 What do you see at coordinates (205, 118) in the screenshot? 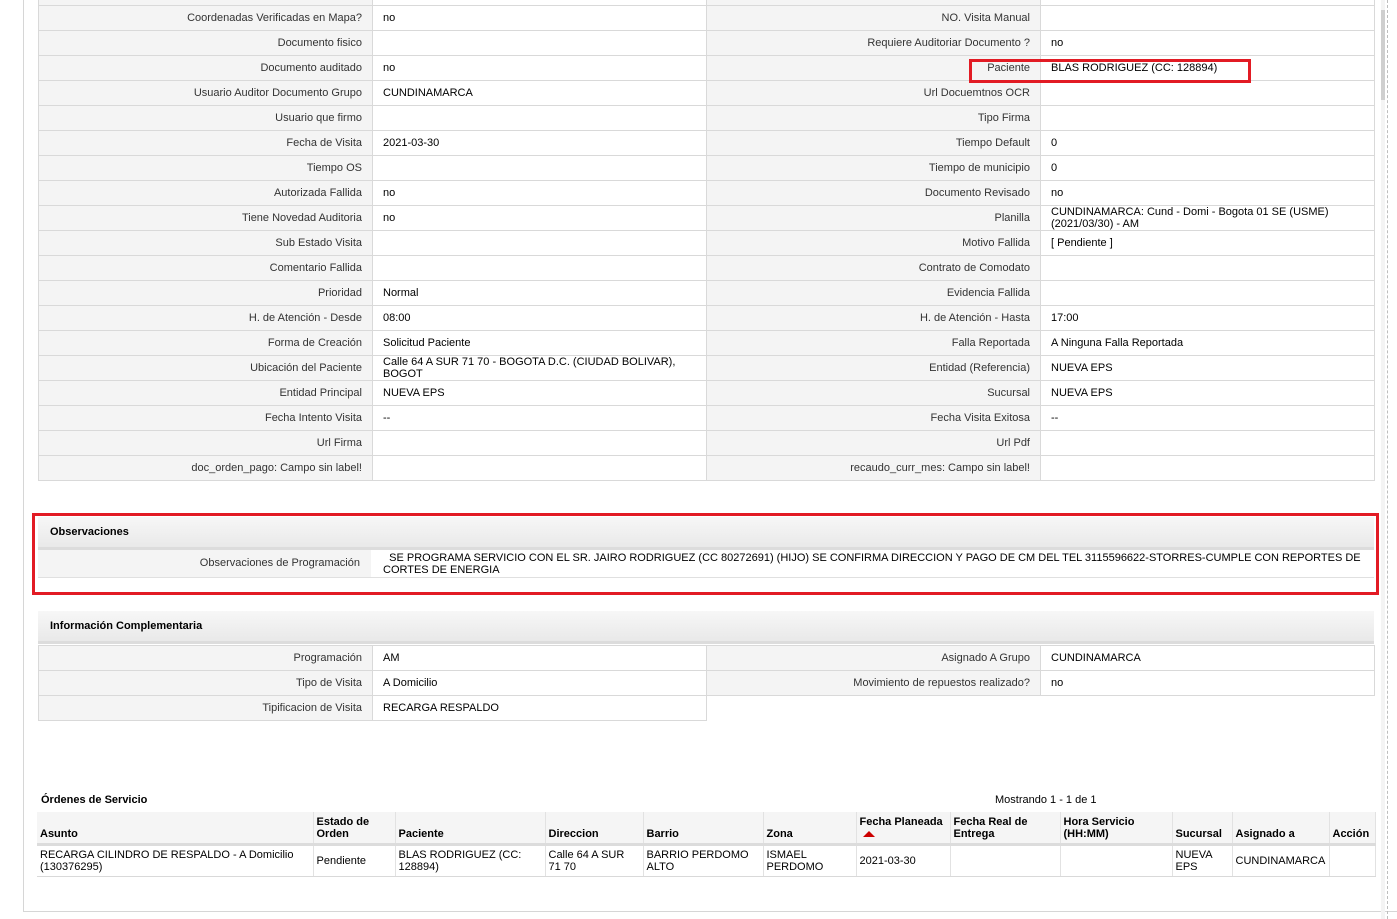
I see `field-label: Usuario que firmo` at bounding box center [205, 118].